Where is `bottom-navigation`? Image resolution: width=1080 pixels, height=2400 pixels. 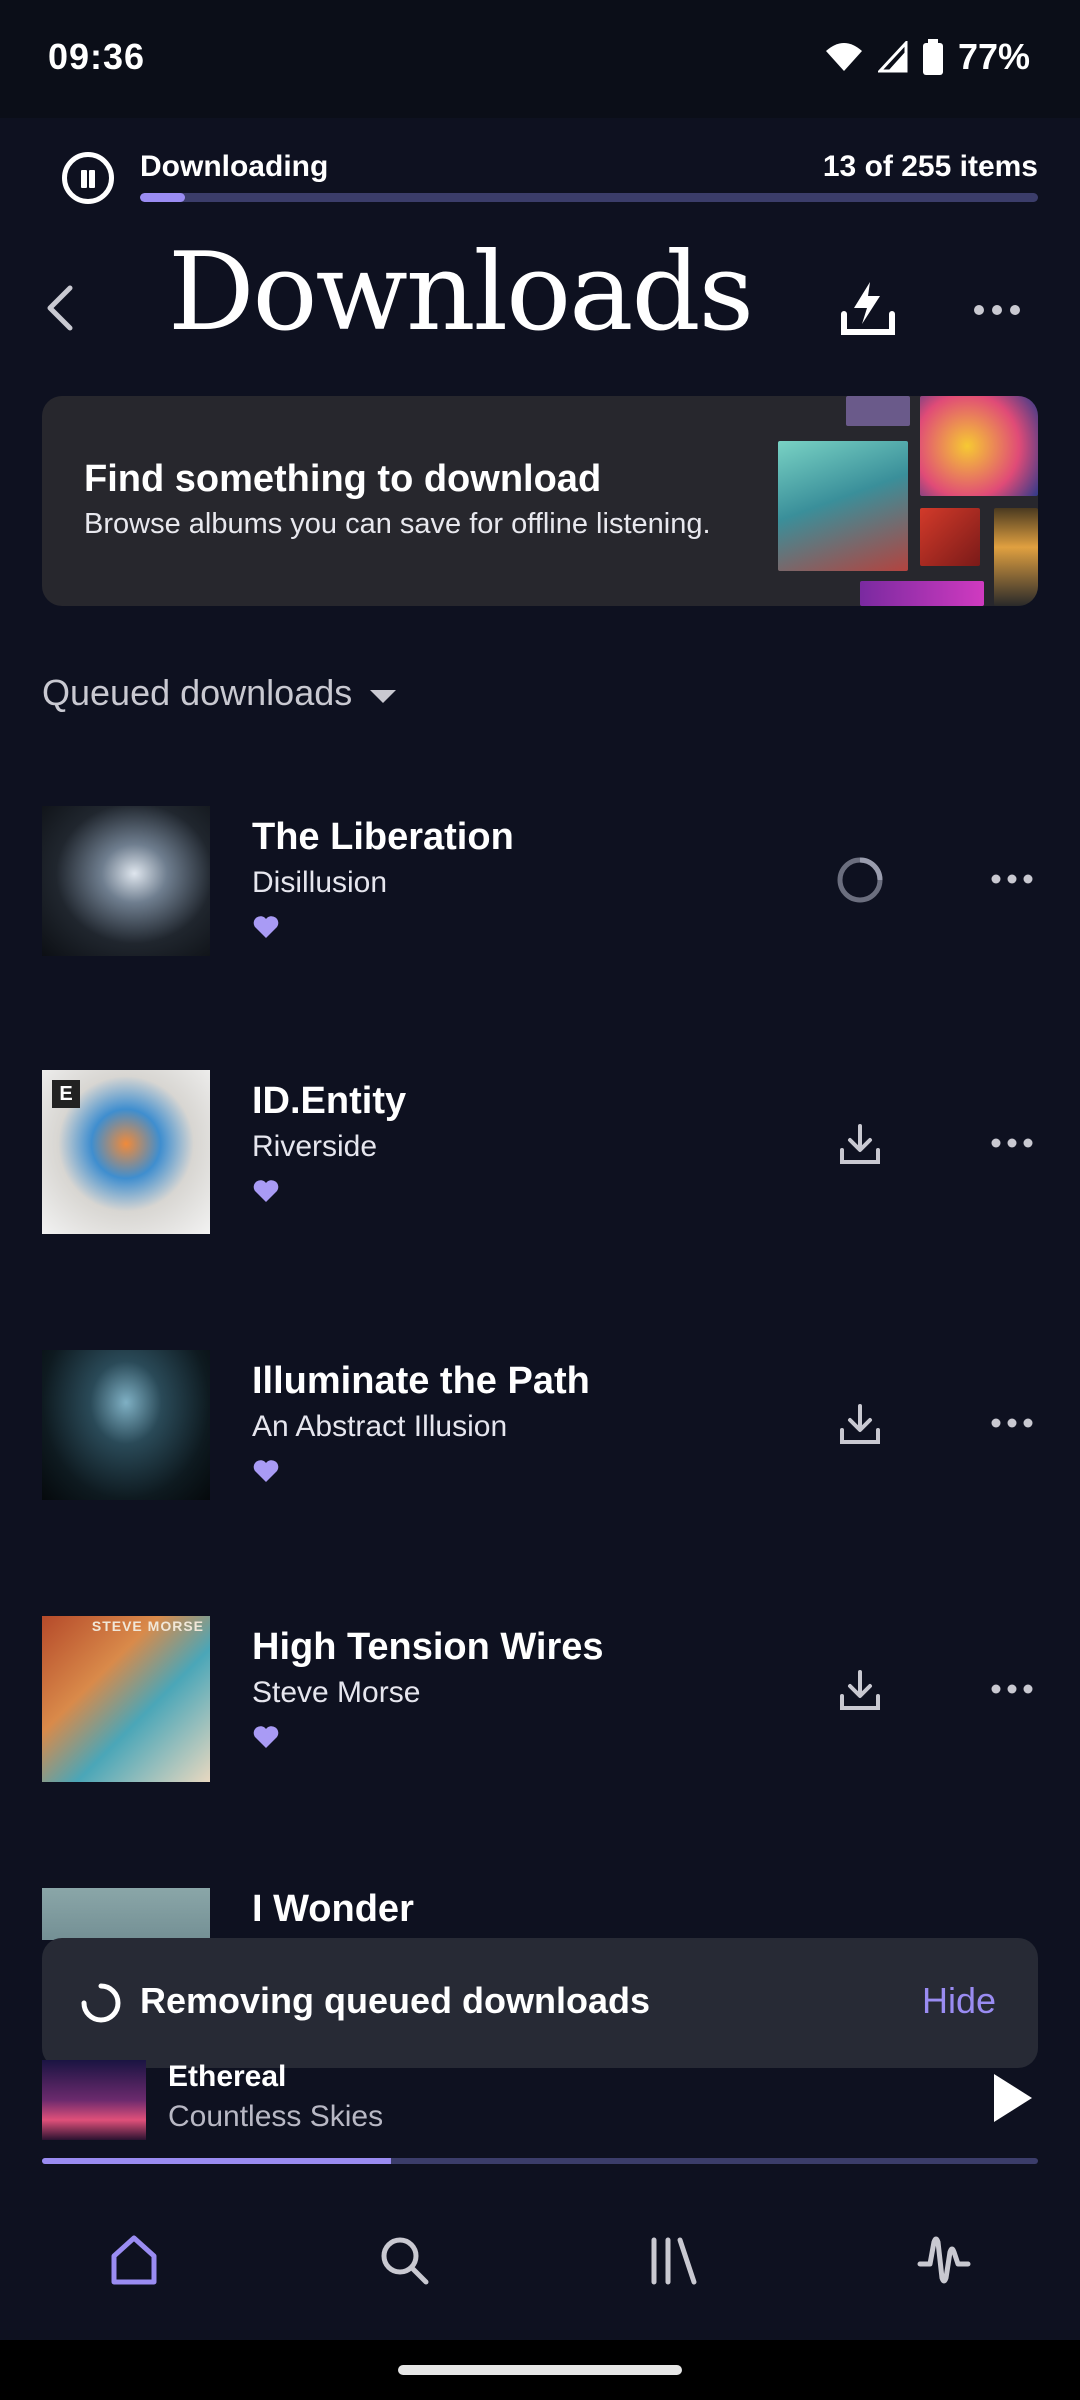
bottom-navigation is located at coordinates (540, 2265).